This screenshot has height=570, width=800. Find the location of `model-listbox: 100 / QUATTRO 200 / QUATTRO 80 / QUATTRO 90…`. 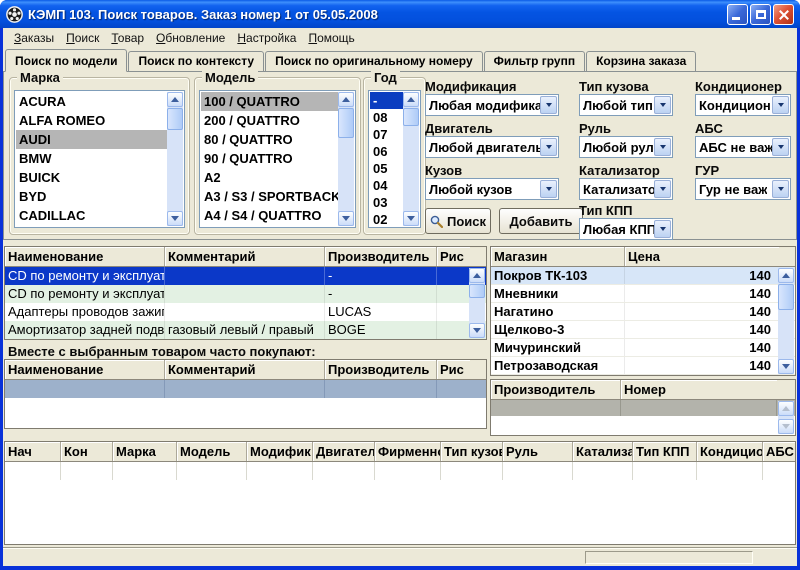

model-listbox: 100 / QUATTRO 200 / QUATTRO 80 / QUATTRO 90… is located at coordinates (277, 159).